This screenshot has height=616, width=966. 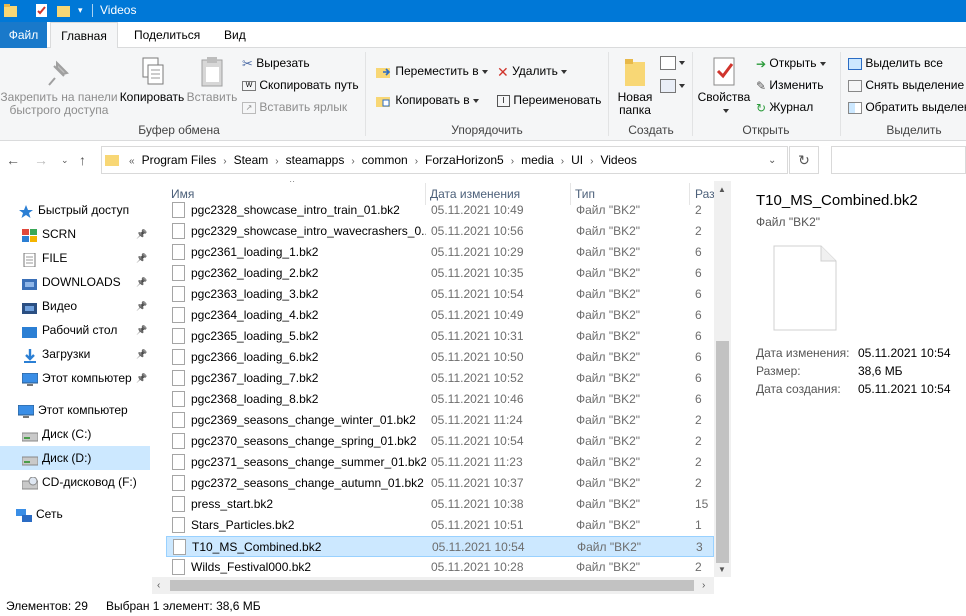 I want to click on column-date: Дата изменения, so click(x=475, y=194).